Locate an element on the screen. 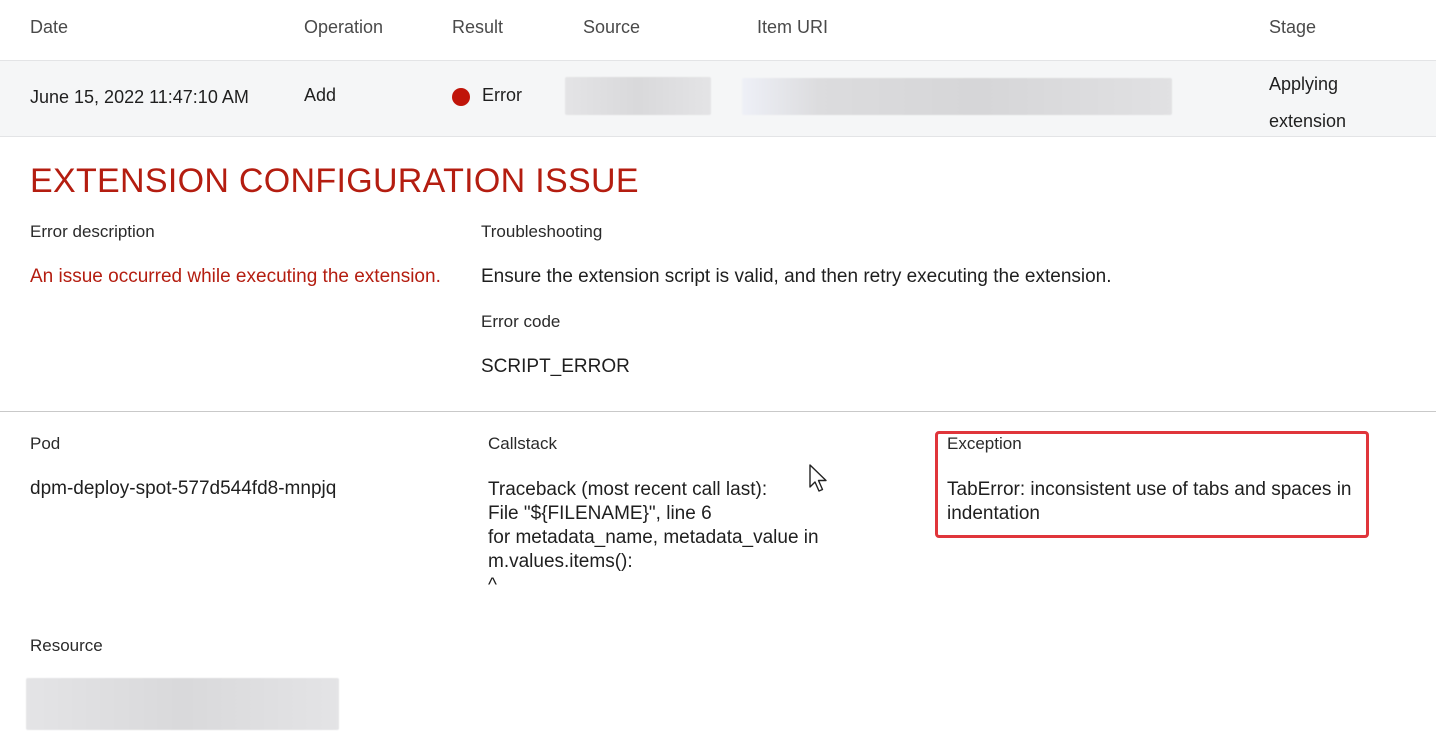  header-stage: Stage is located at coordinates (1292, 27).